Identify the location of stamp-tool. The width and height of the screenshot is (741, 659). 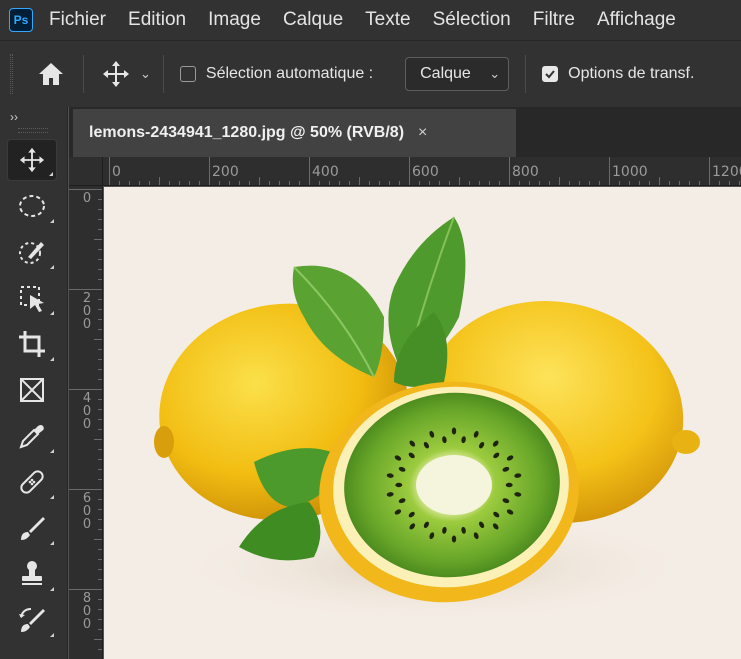
(32, 574).